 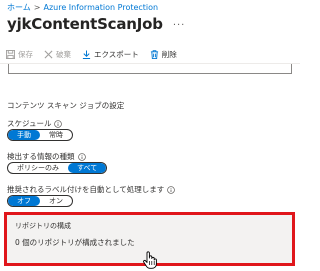 I want to click on breadcrumb-home-link: ホーム, so click(x=19, y=7).